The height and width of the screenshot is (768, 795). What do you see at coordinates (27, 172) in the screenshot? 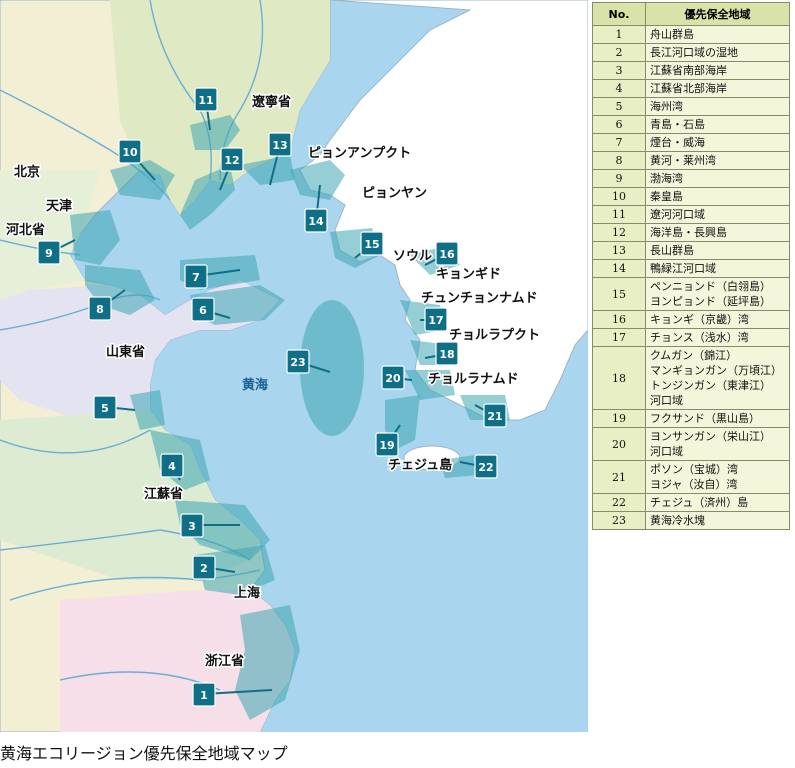
I see `label-beijing: 北京` at bounding box center [27, 172].